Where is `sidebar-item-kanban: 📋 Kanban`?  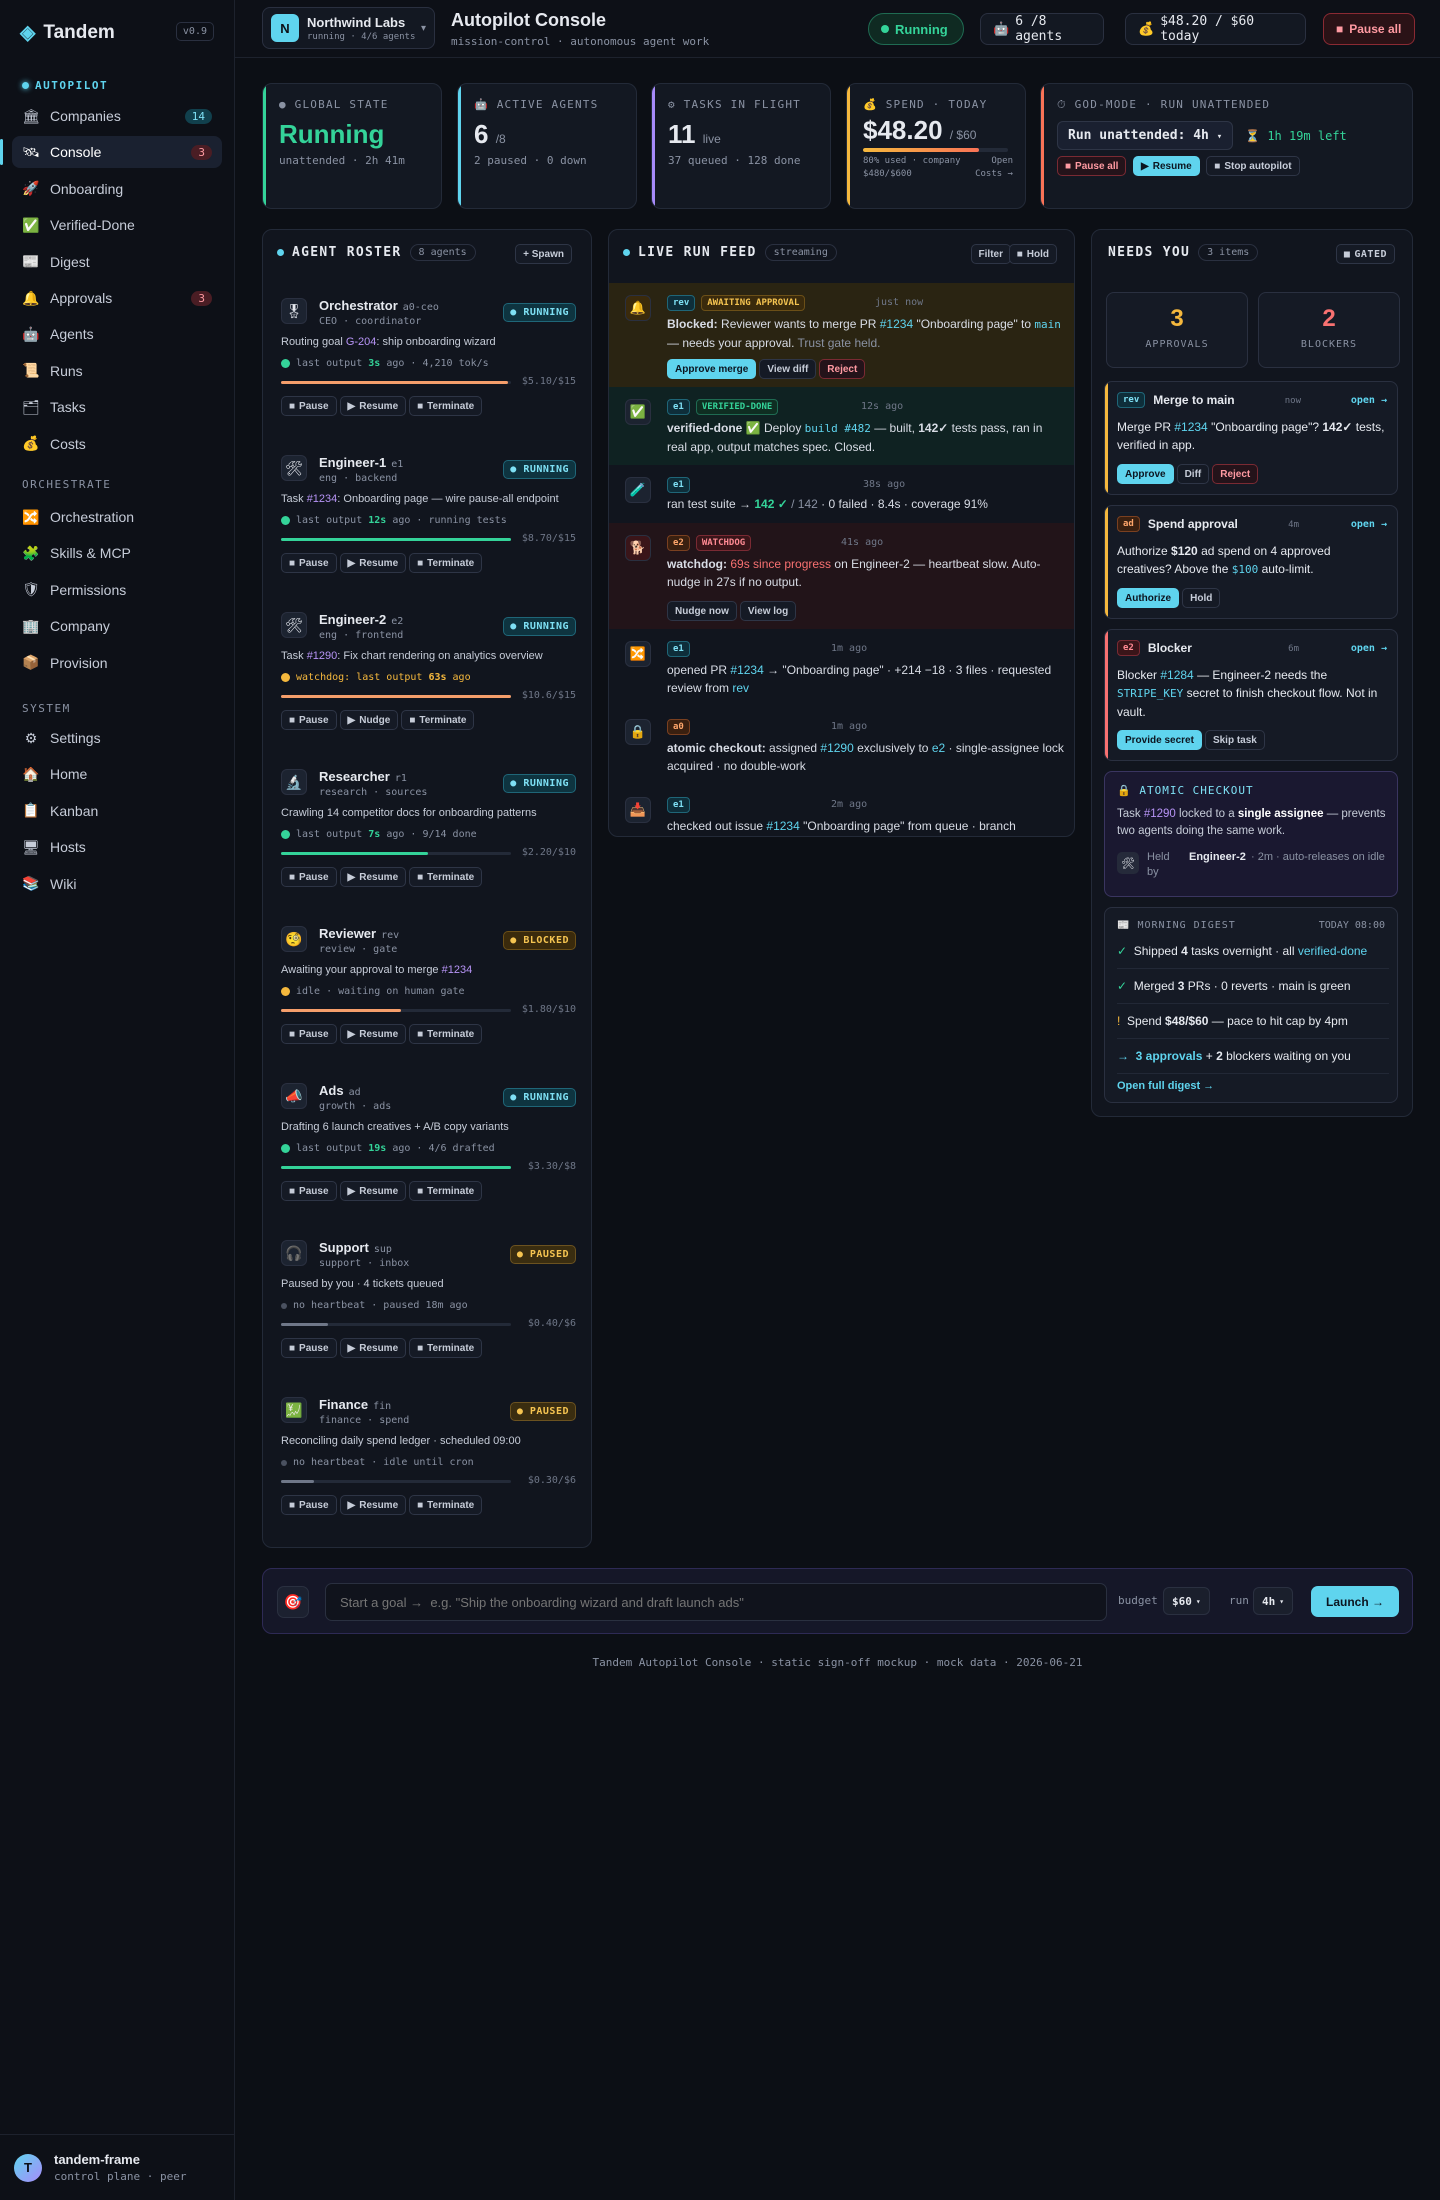 sidebar-item-kanban: 📋 Kanban is located at coordinates (117, 811).